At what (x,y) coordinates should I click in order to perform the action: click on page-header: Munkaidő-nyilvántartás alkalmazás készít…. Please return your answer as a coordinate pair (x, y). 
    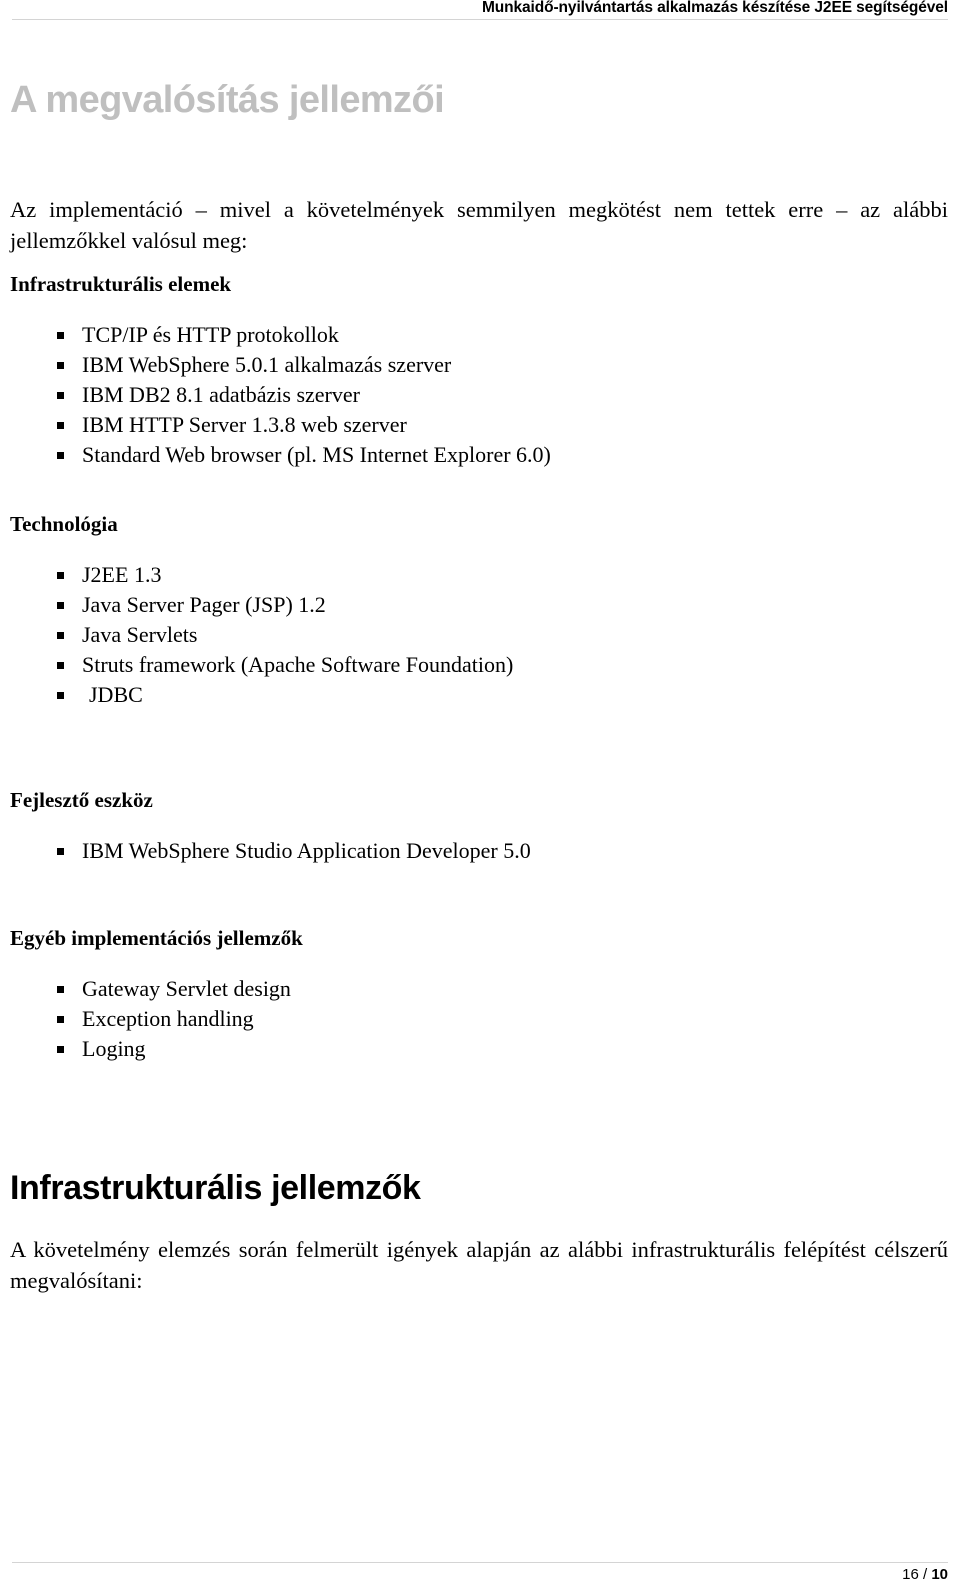
    Looking at the image, I should click on (480, 10).